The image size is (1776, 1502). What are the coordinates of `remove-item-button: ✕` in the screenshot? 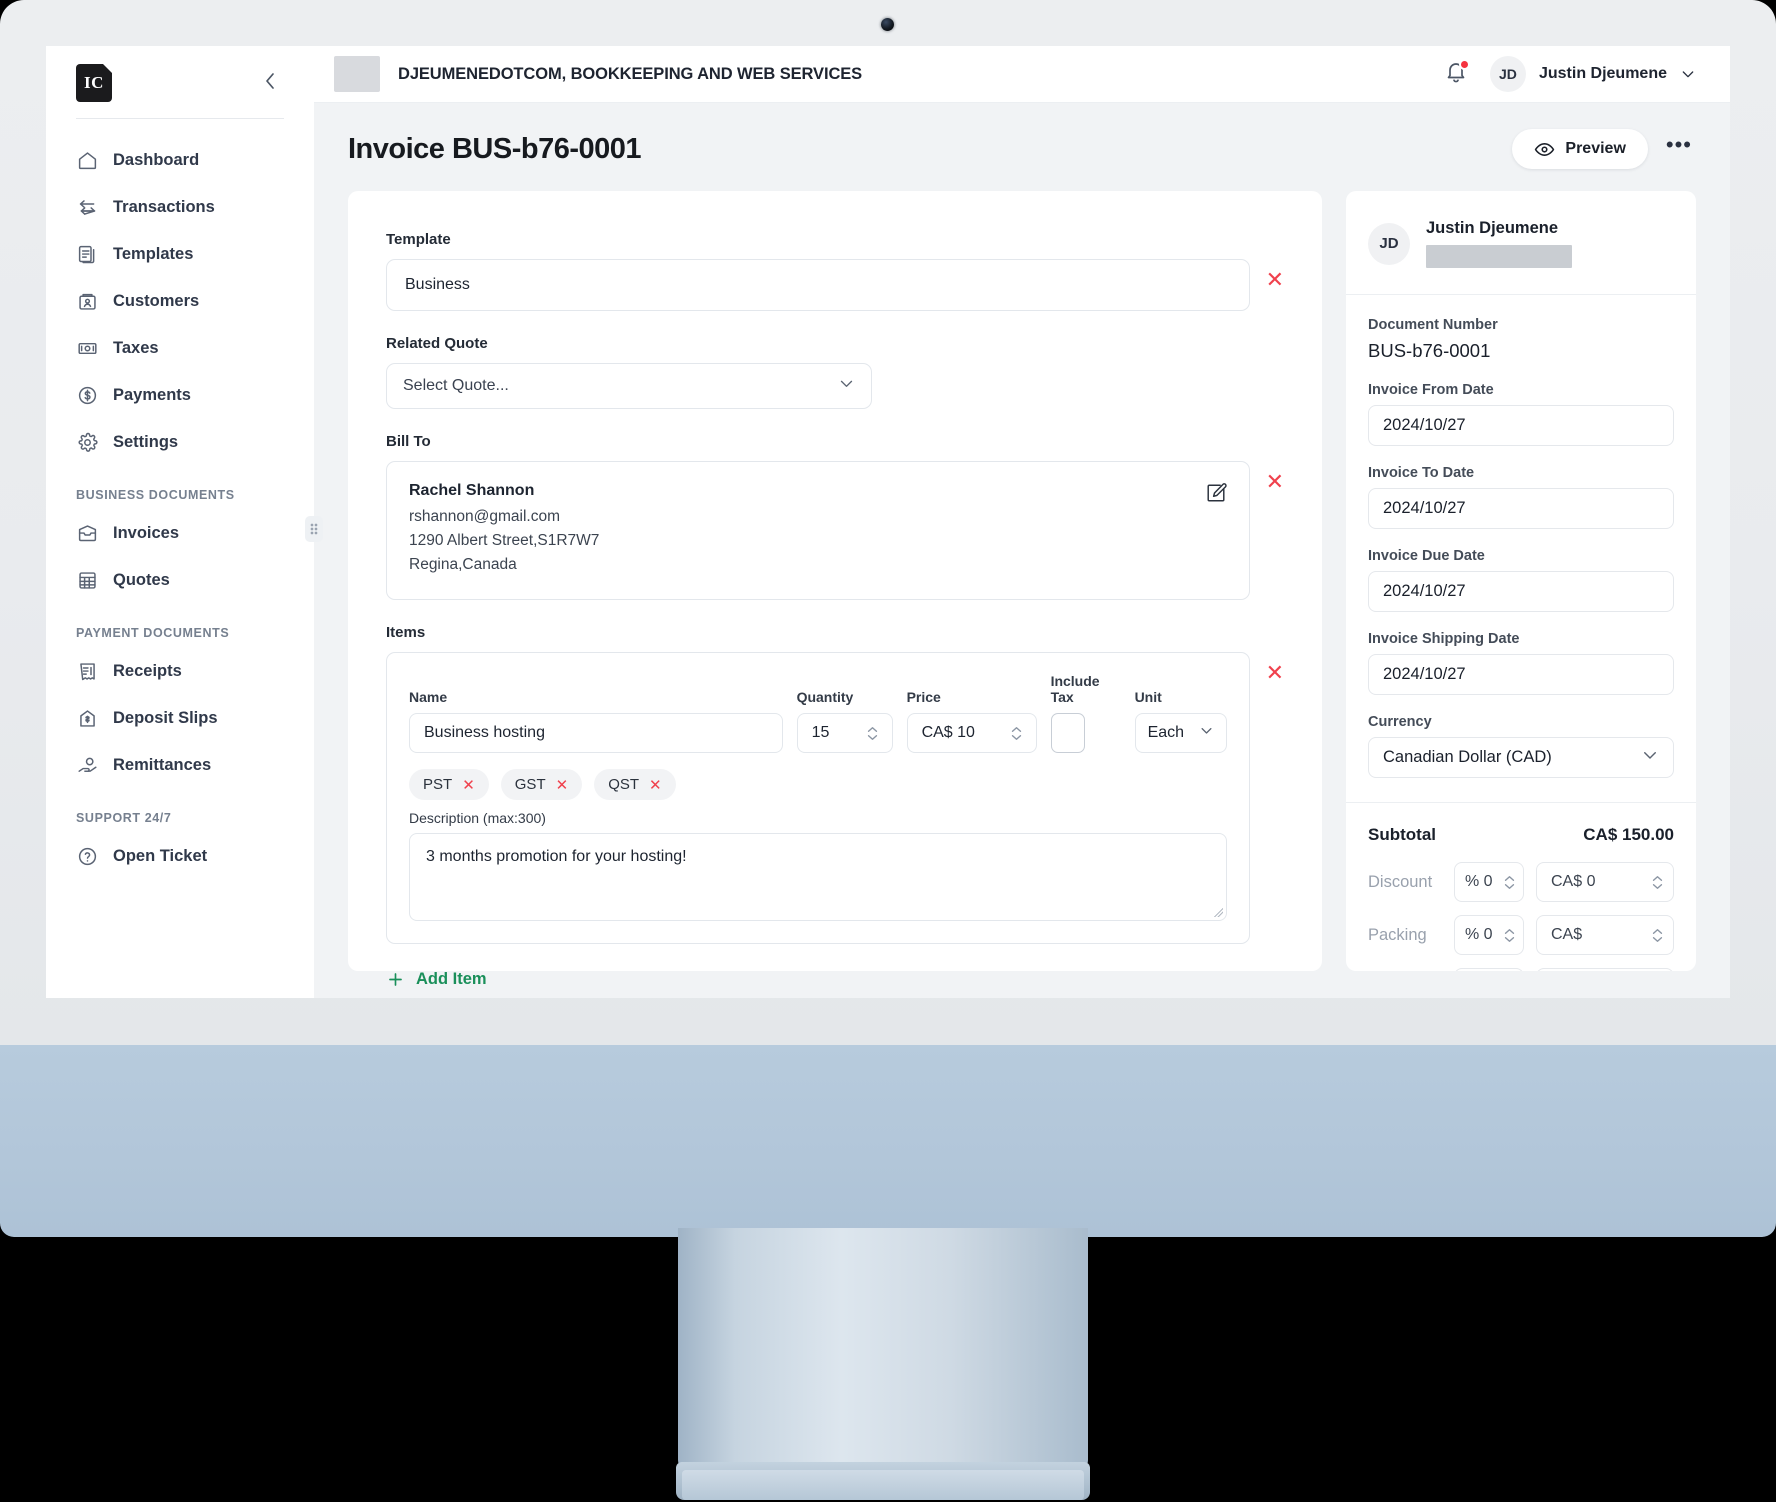 It's located at (1275, 673).